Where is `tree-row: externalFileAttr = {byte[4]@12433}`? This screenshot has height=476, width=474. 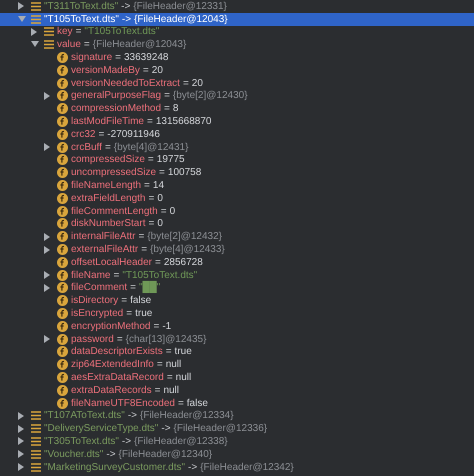
tree-row: externalFileAttr = {byte[4]@12433} is located at coordinates (237, 249).